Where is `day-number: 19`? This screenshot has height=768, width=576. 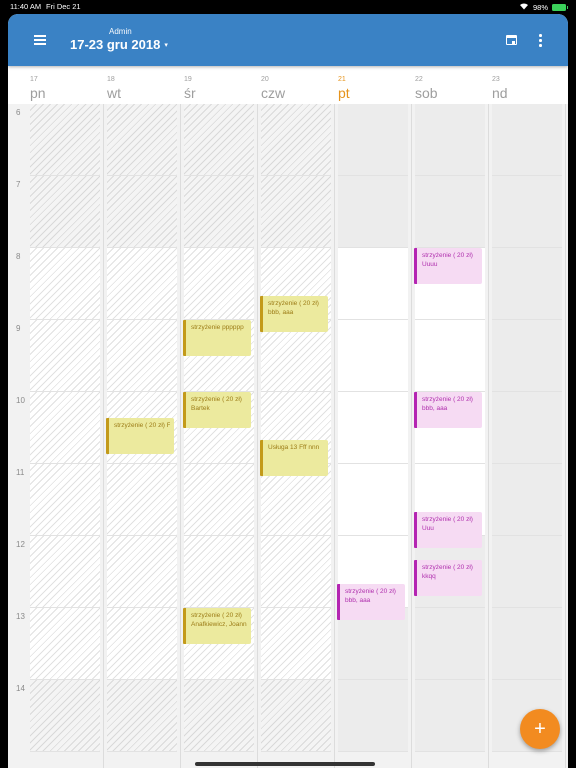 day-number: 19 is located at coordinates (188, 79).